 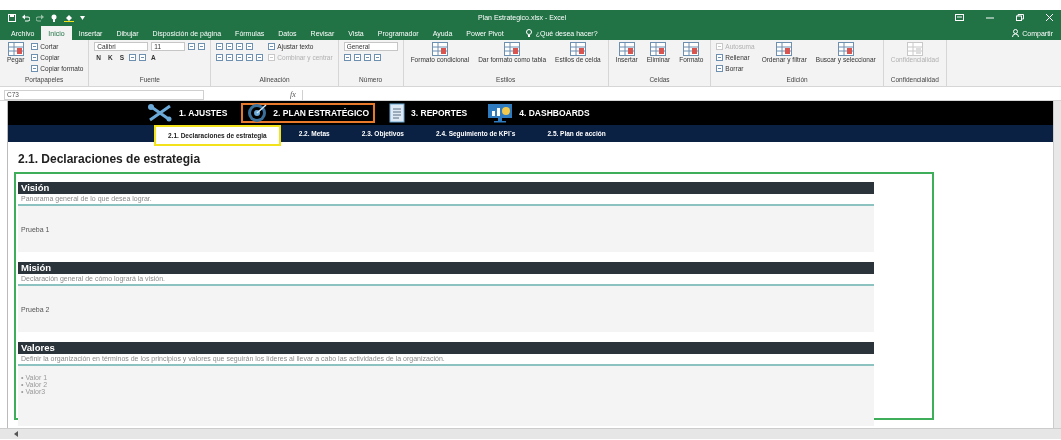 I want to click on scroll-left-icon, so click(x=16, y=434).